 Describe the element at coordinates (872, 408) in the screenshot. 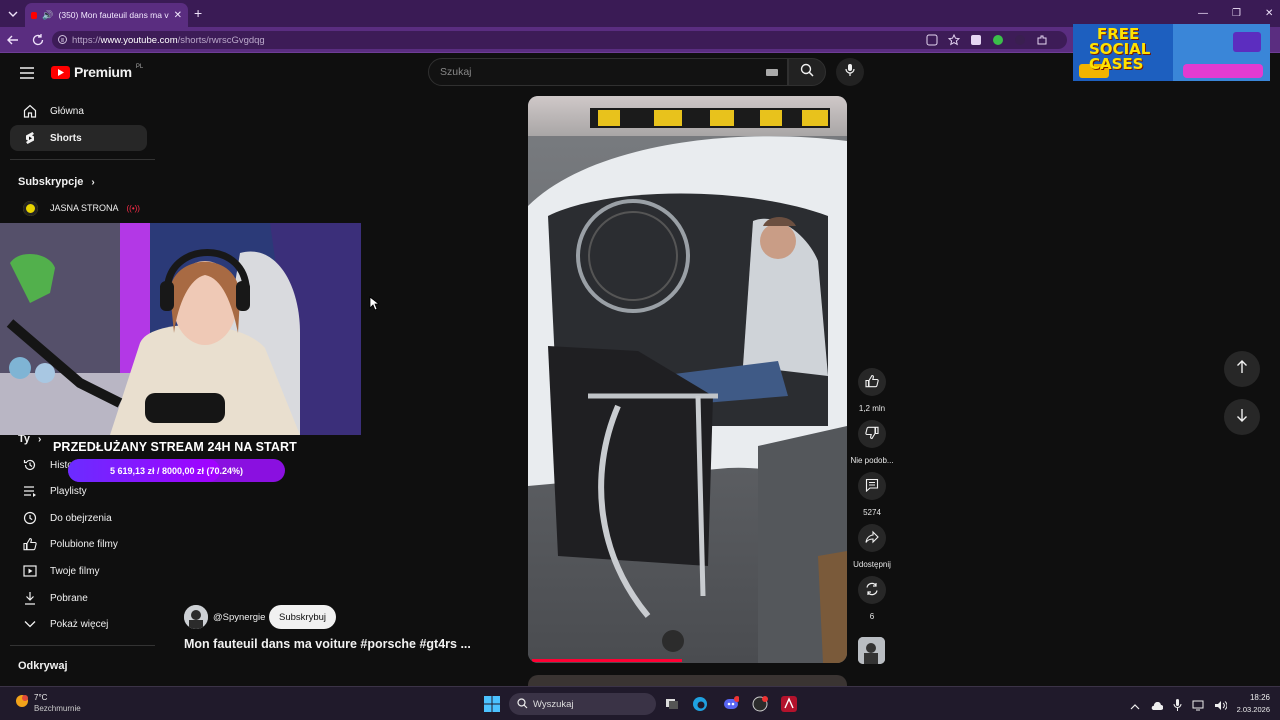

I see `like-count: 1,2 mln` at that location.